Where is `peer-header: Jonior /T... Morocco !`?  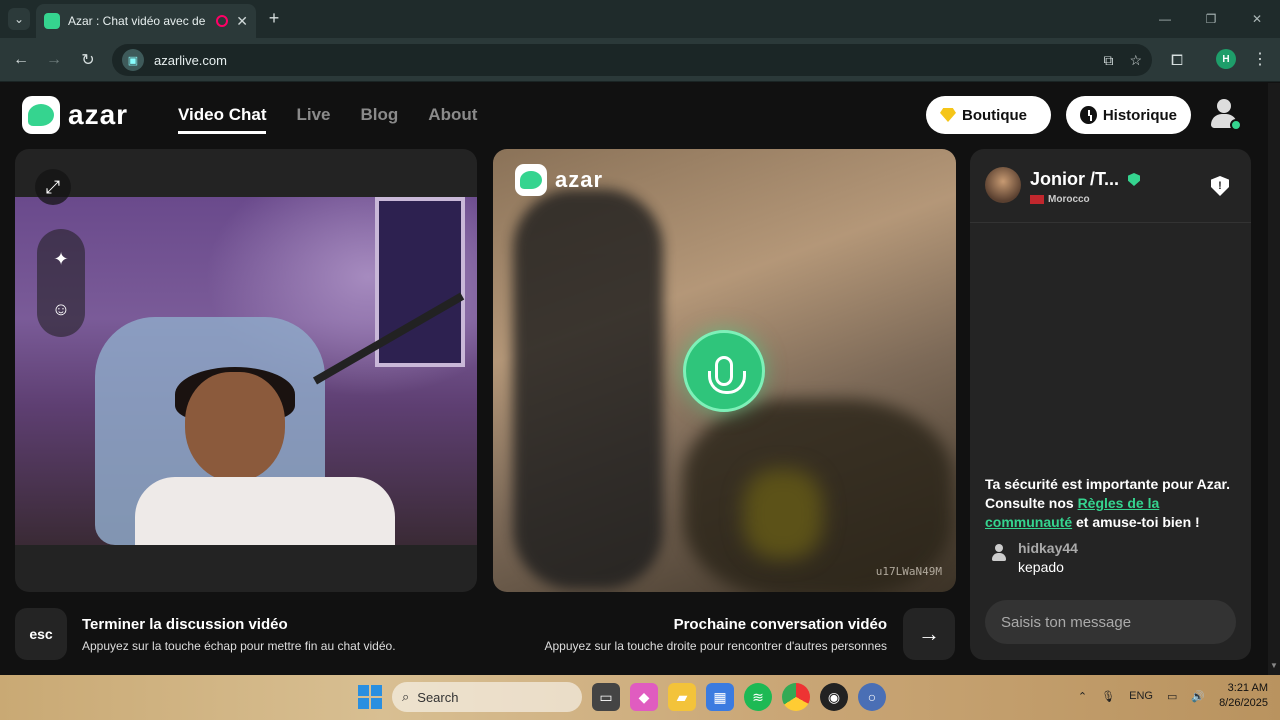 peer-header: Jonior /T... Morocco ! is located at coordinates (1110, 186).